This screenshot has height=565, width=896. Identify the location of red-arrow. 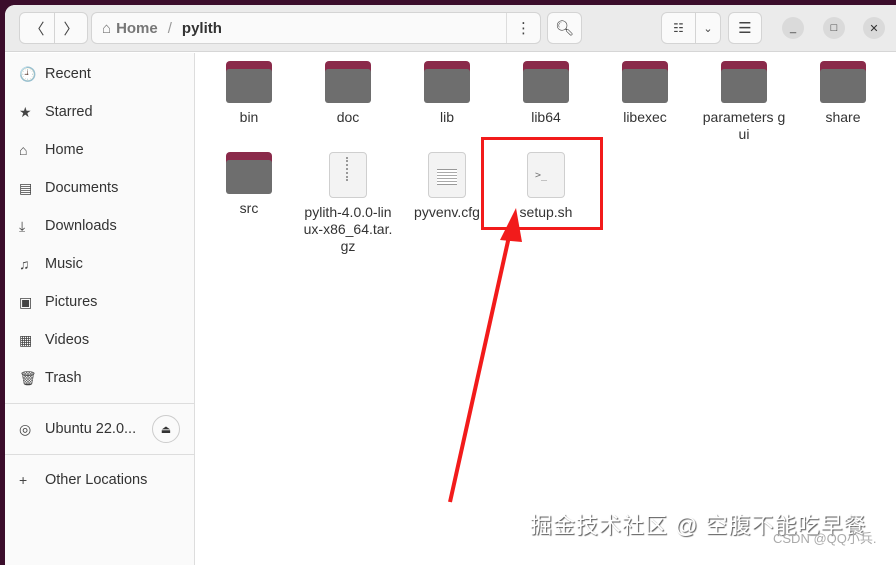
(485, 355).